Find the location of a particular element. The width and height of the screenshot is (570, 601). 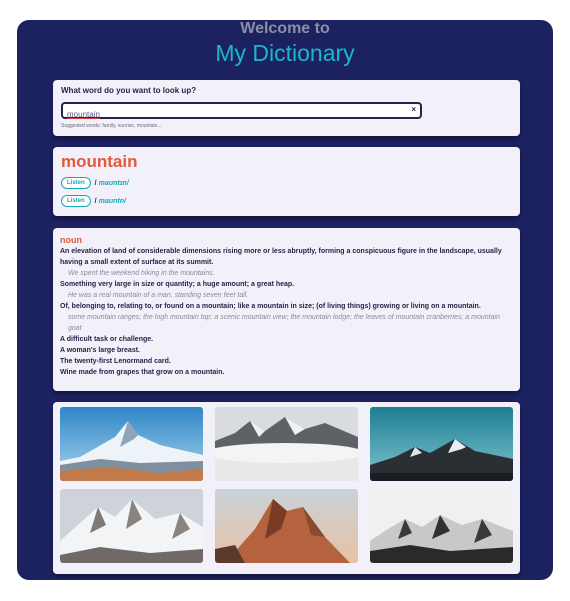

welcome-text: Welcome to is located at coordinates (285, 28).